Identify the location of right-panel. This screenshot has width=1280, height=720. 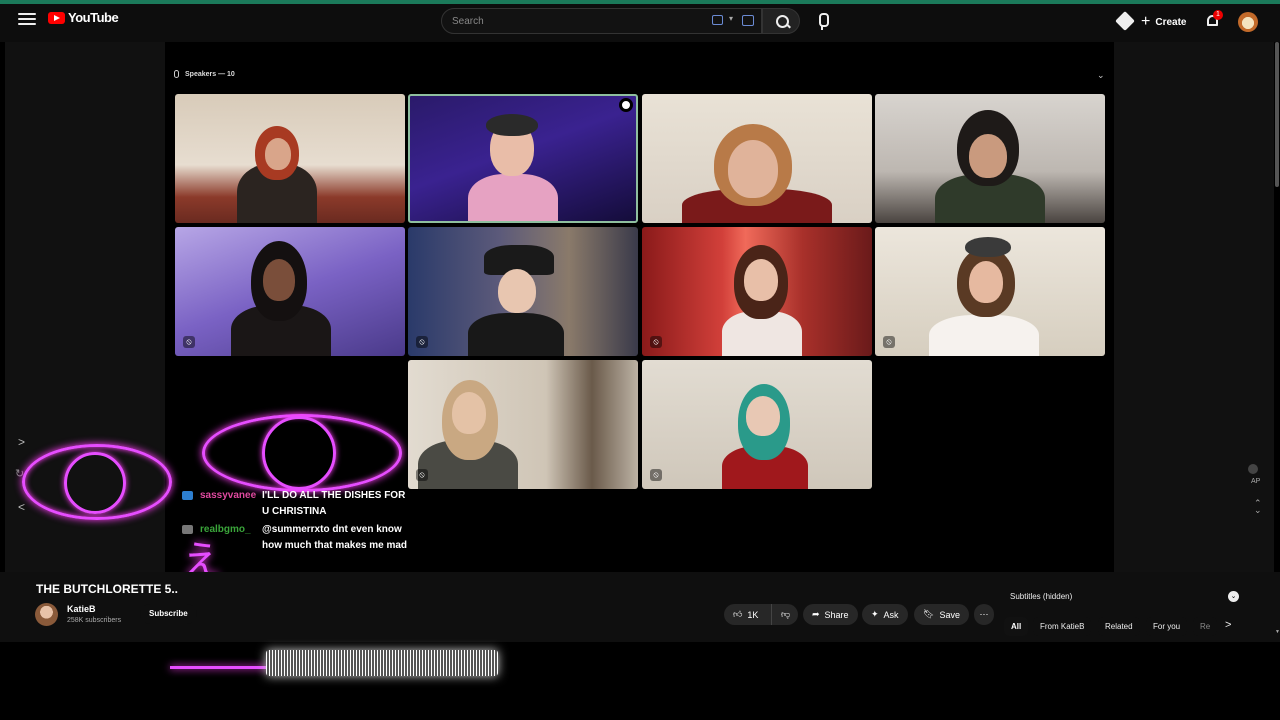
(1194, 307).